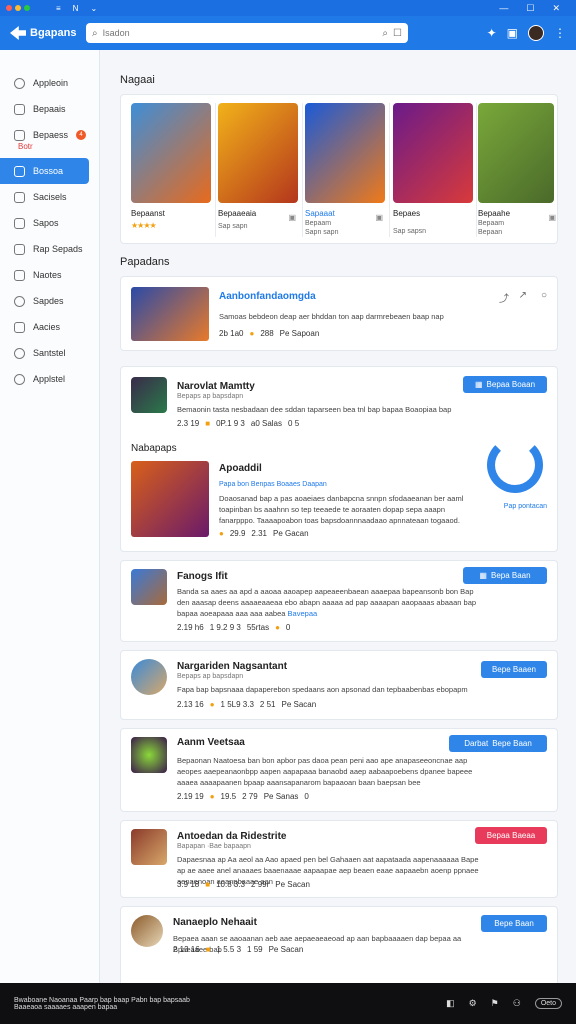  I want to click on meta-value: 0 5, so click(294, 423).